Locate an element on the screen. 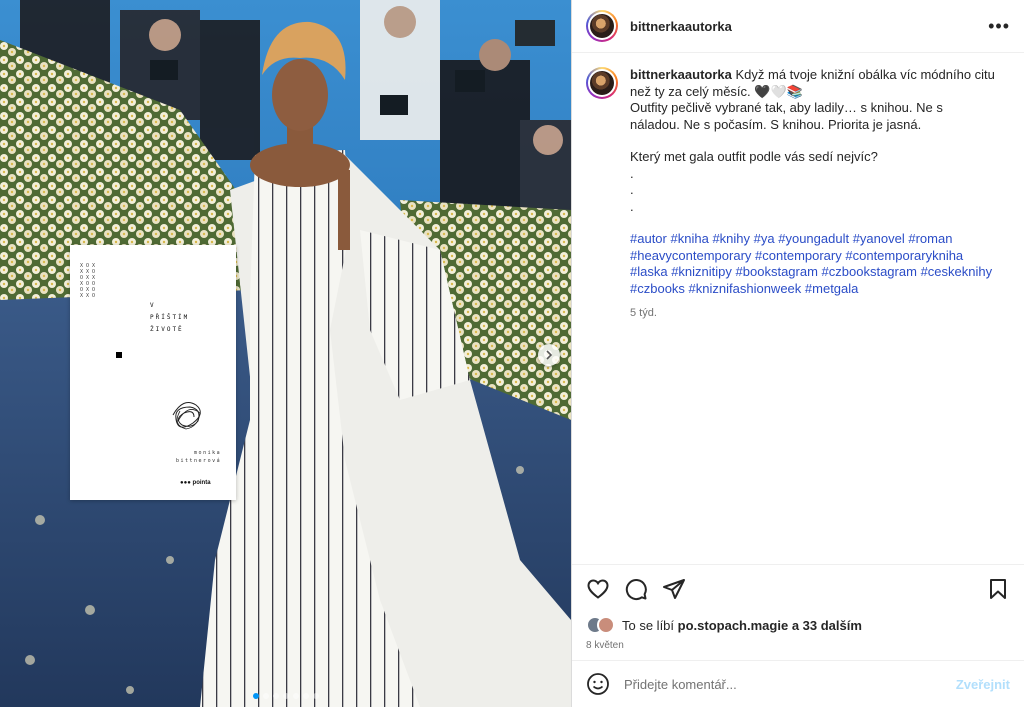 The width and height of the screenshot is (1024, 707). hashtag-link: #kniznifashionweek is located at coordinates (745, 288).